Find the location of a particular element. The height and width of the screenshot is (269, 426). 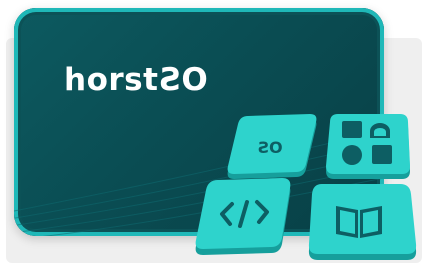

os-logo-icon: OS is located at coordinates (269, 147).